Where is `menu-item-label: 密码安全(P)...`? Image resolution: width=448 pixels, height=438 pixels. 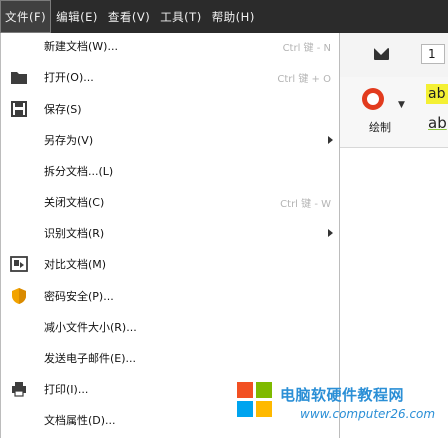 menu-item-label: 密码安全(P)... is located at coordinates (79, 296).